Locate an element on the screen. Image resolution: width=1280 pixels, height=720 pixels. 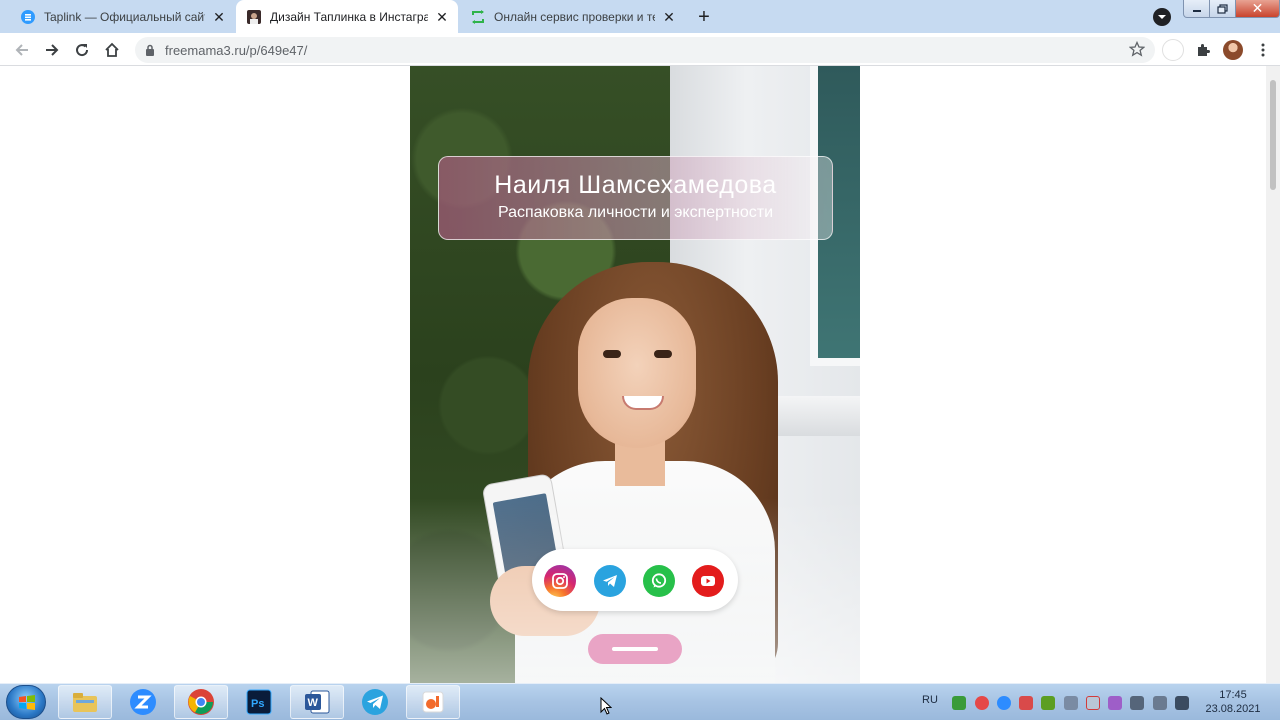
antivirus-tray-icon is located at coordinates (1026, 703).